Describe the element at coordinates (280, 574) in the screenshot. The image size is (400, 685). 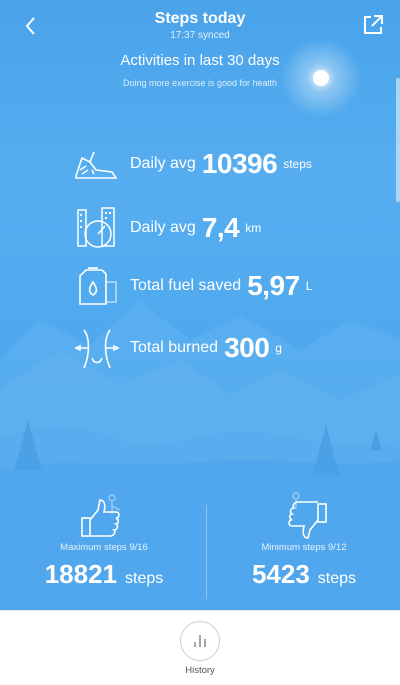
I see `min-steps-value: 5423` at that location.